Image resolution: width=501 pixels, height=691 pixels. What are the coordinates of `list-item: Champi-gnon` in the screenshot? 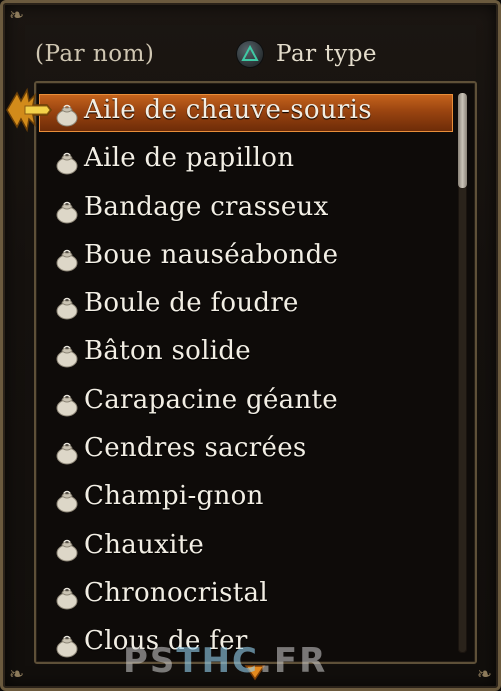 It's located at (246, 501).